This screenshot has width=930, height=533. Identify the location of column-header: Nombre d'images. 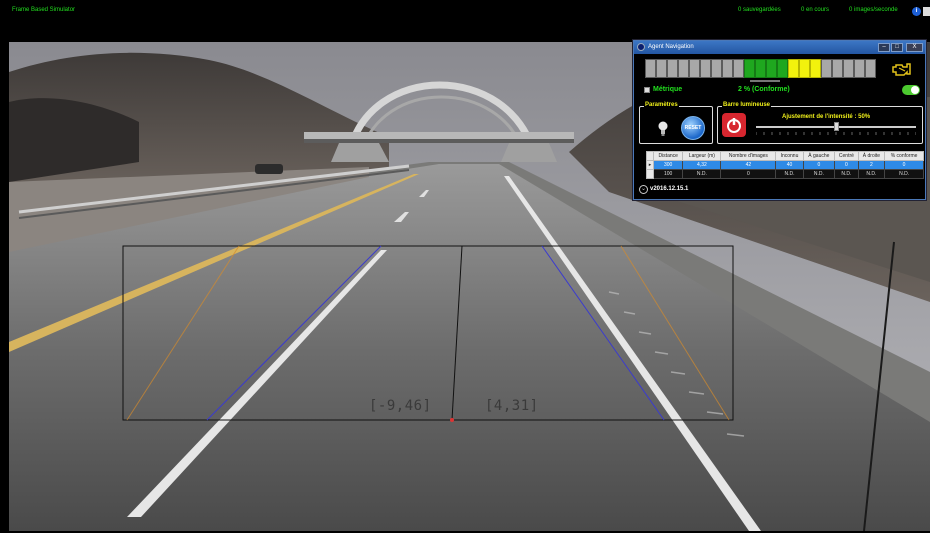
(748, 156).